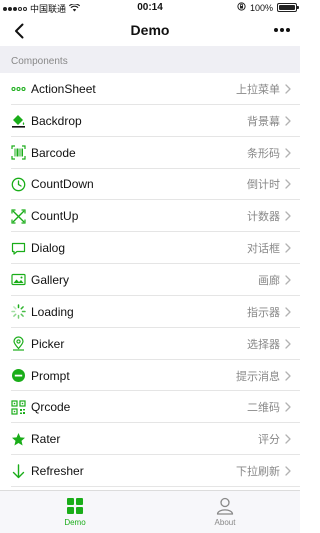 This screenshot has width=320, height=533. Describe the element at coordinates (18, 439) in the screenshot. I see `star-icon` at that location.